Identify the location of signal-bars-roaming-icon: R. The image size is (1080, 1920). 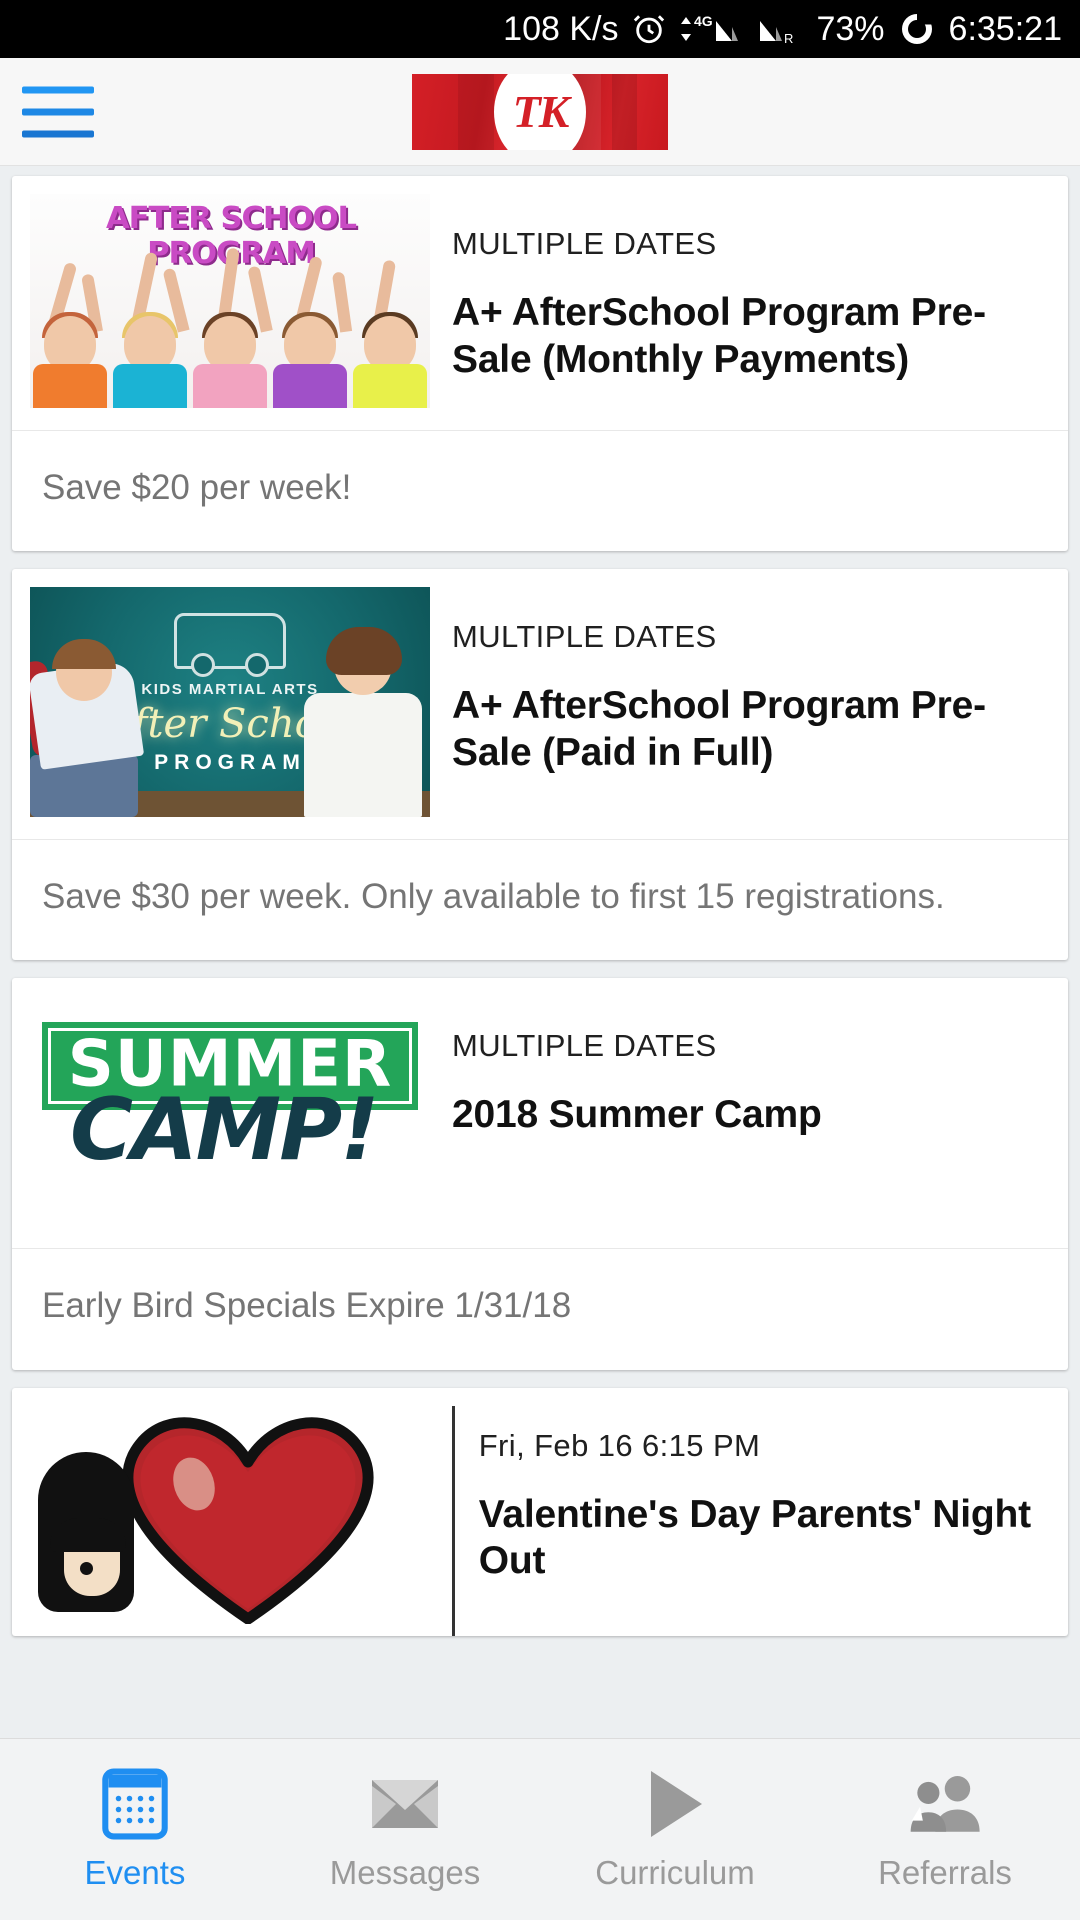
(779, 29).